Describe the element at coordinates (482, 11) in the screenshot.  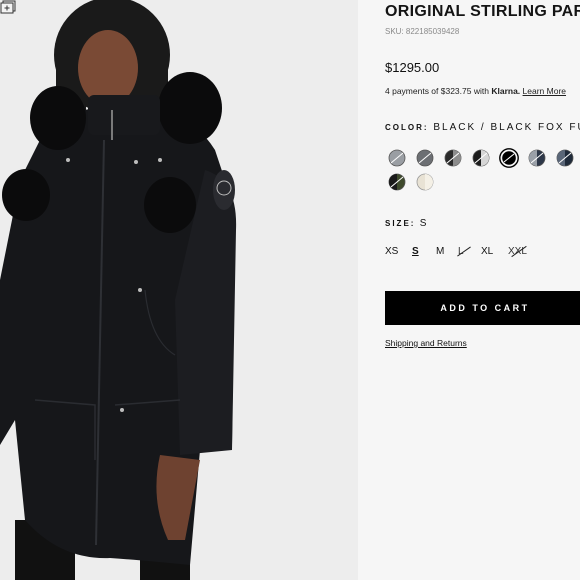
I see `product-title: ORIGINAL STIRLING PARKA` at that location.